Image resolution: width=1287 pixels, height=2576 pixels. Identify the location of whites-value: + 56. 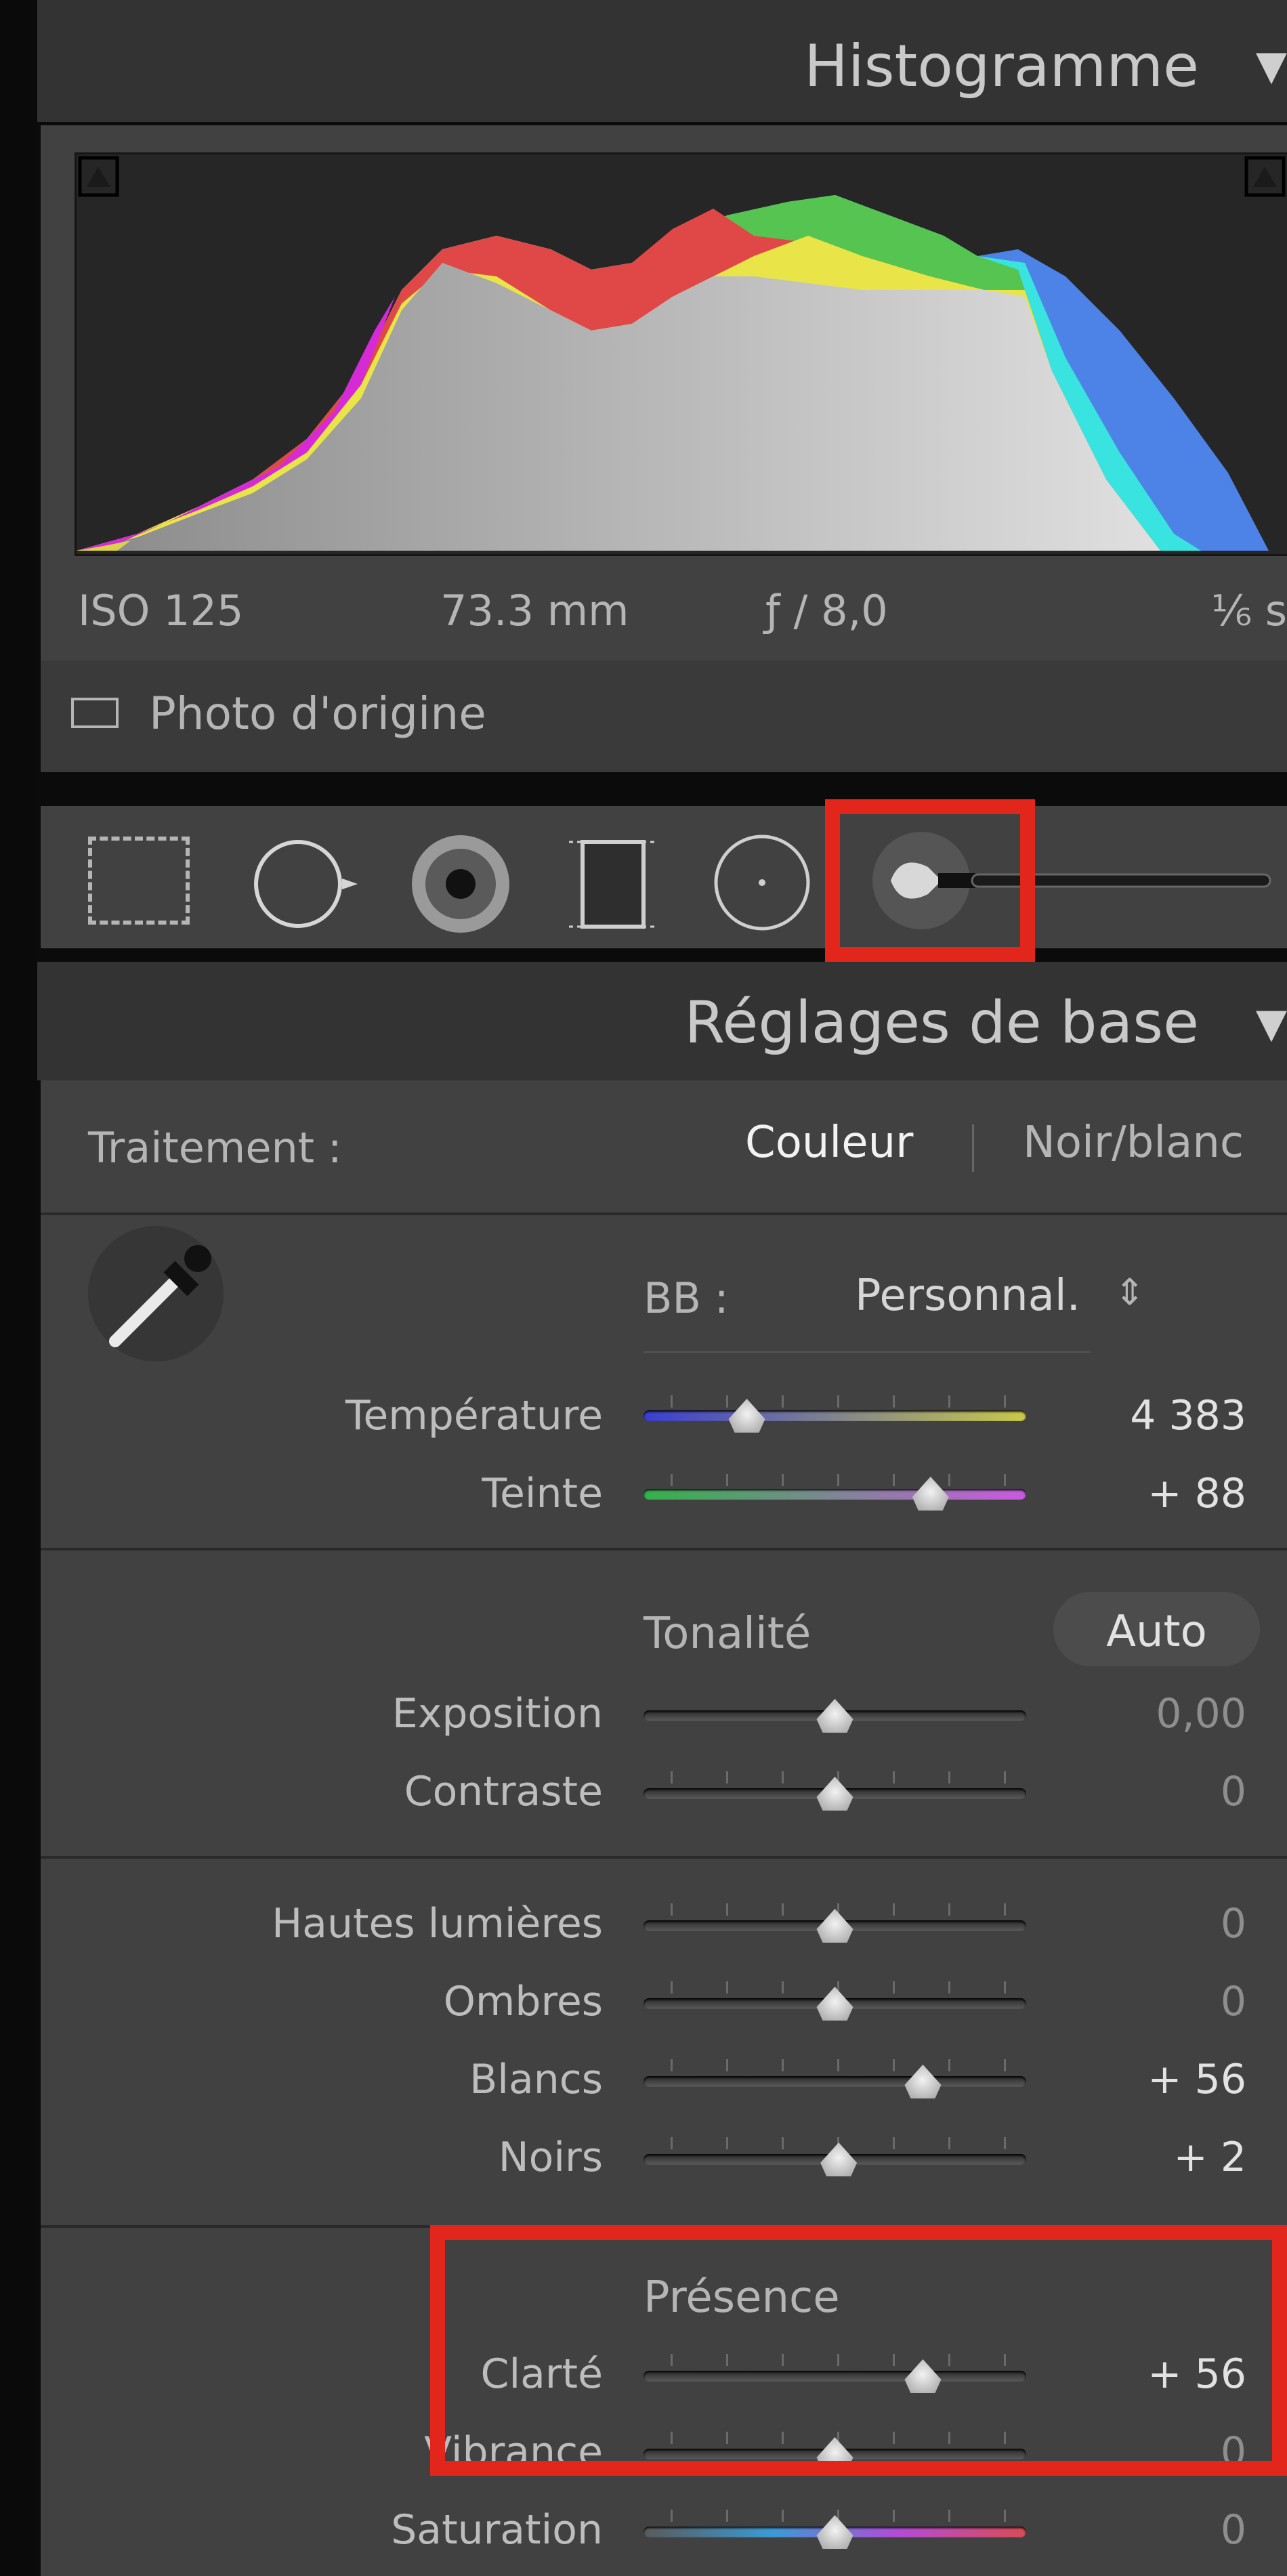
(1196, 2079).